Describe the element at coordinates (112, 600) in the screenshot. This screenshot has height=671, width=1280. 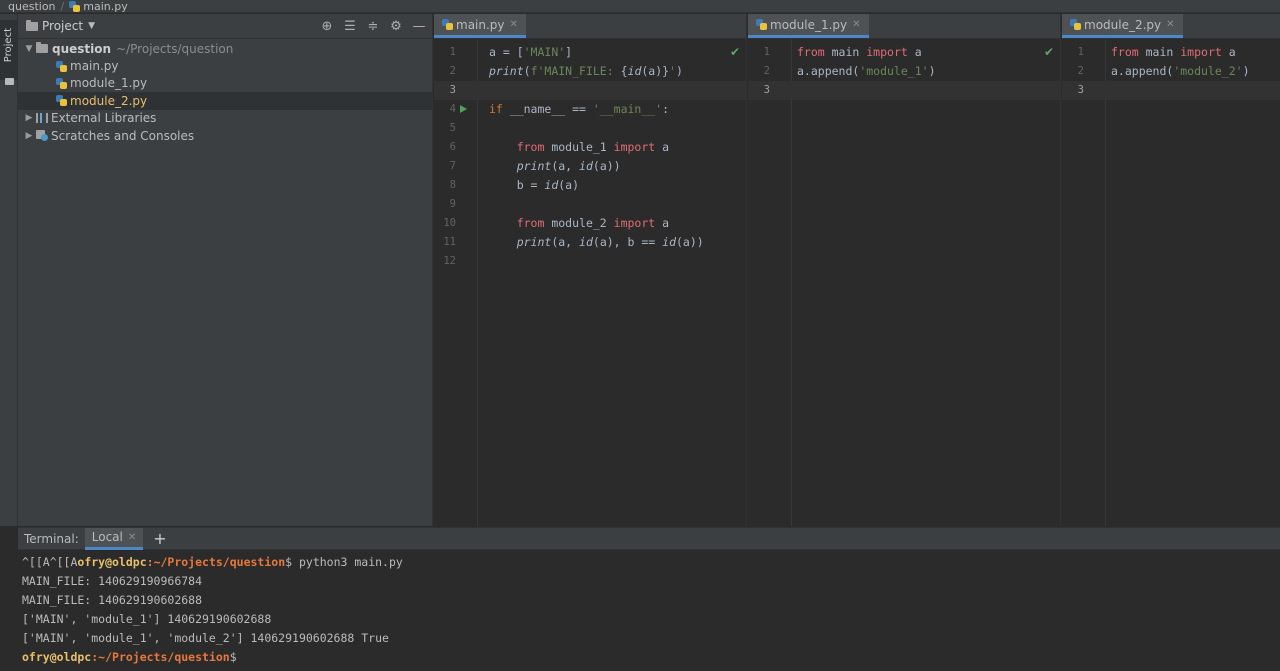
I see `terminal-line: MAIN_FILE: 140629190602688` at that location.